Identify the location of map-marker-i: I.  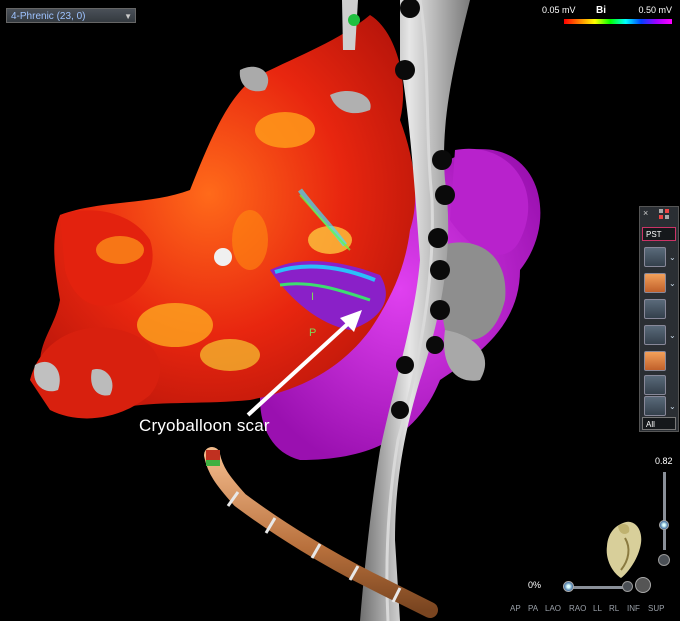
(312, 297).